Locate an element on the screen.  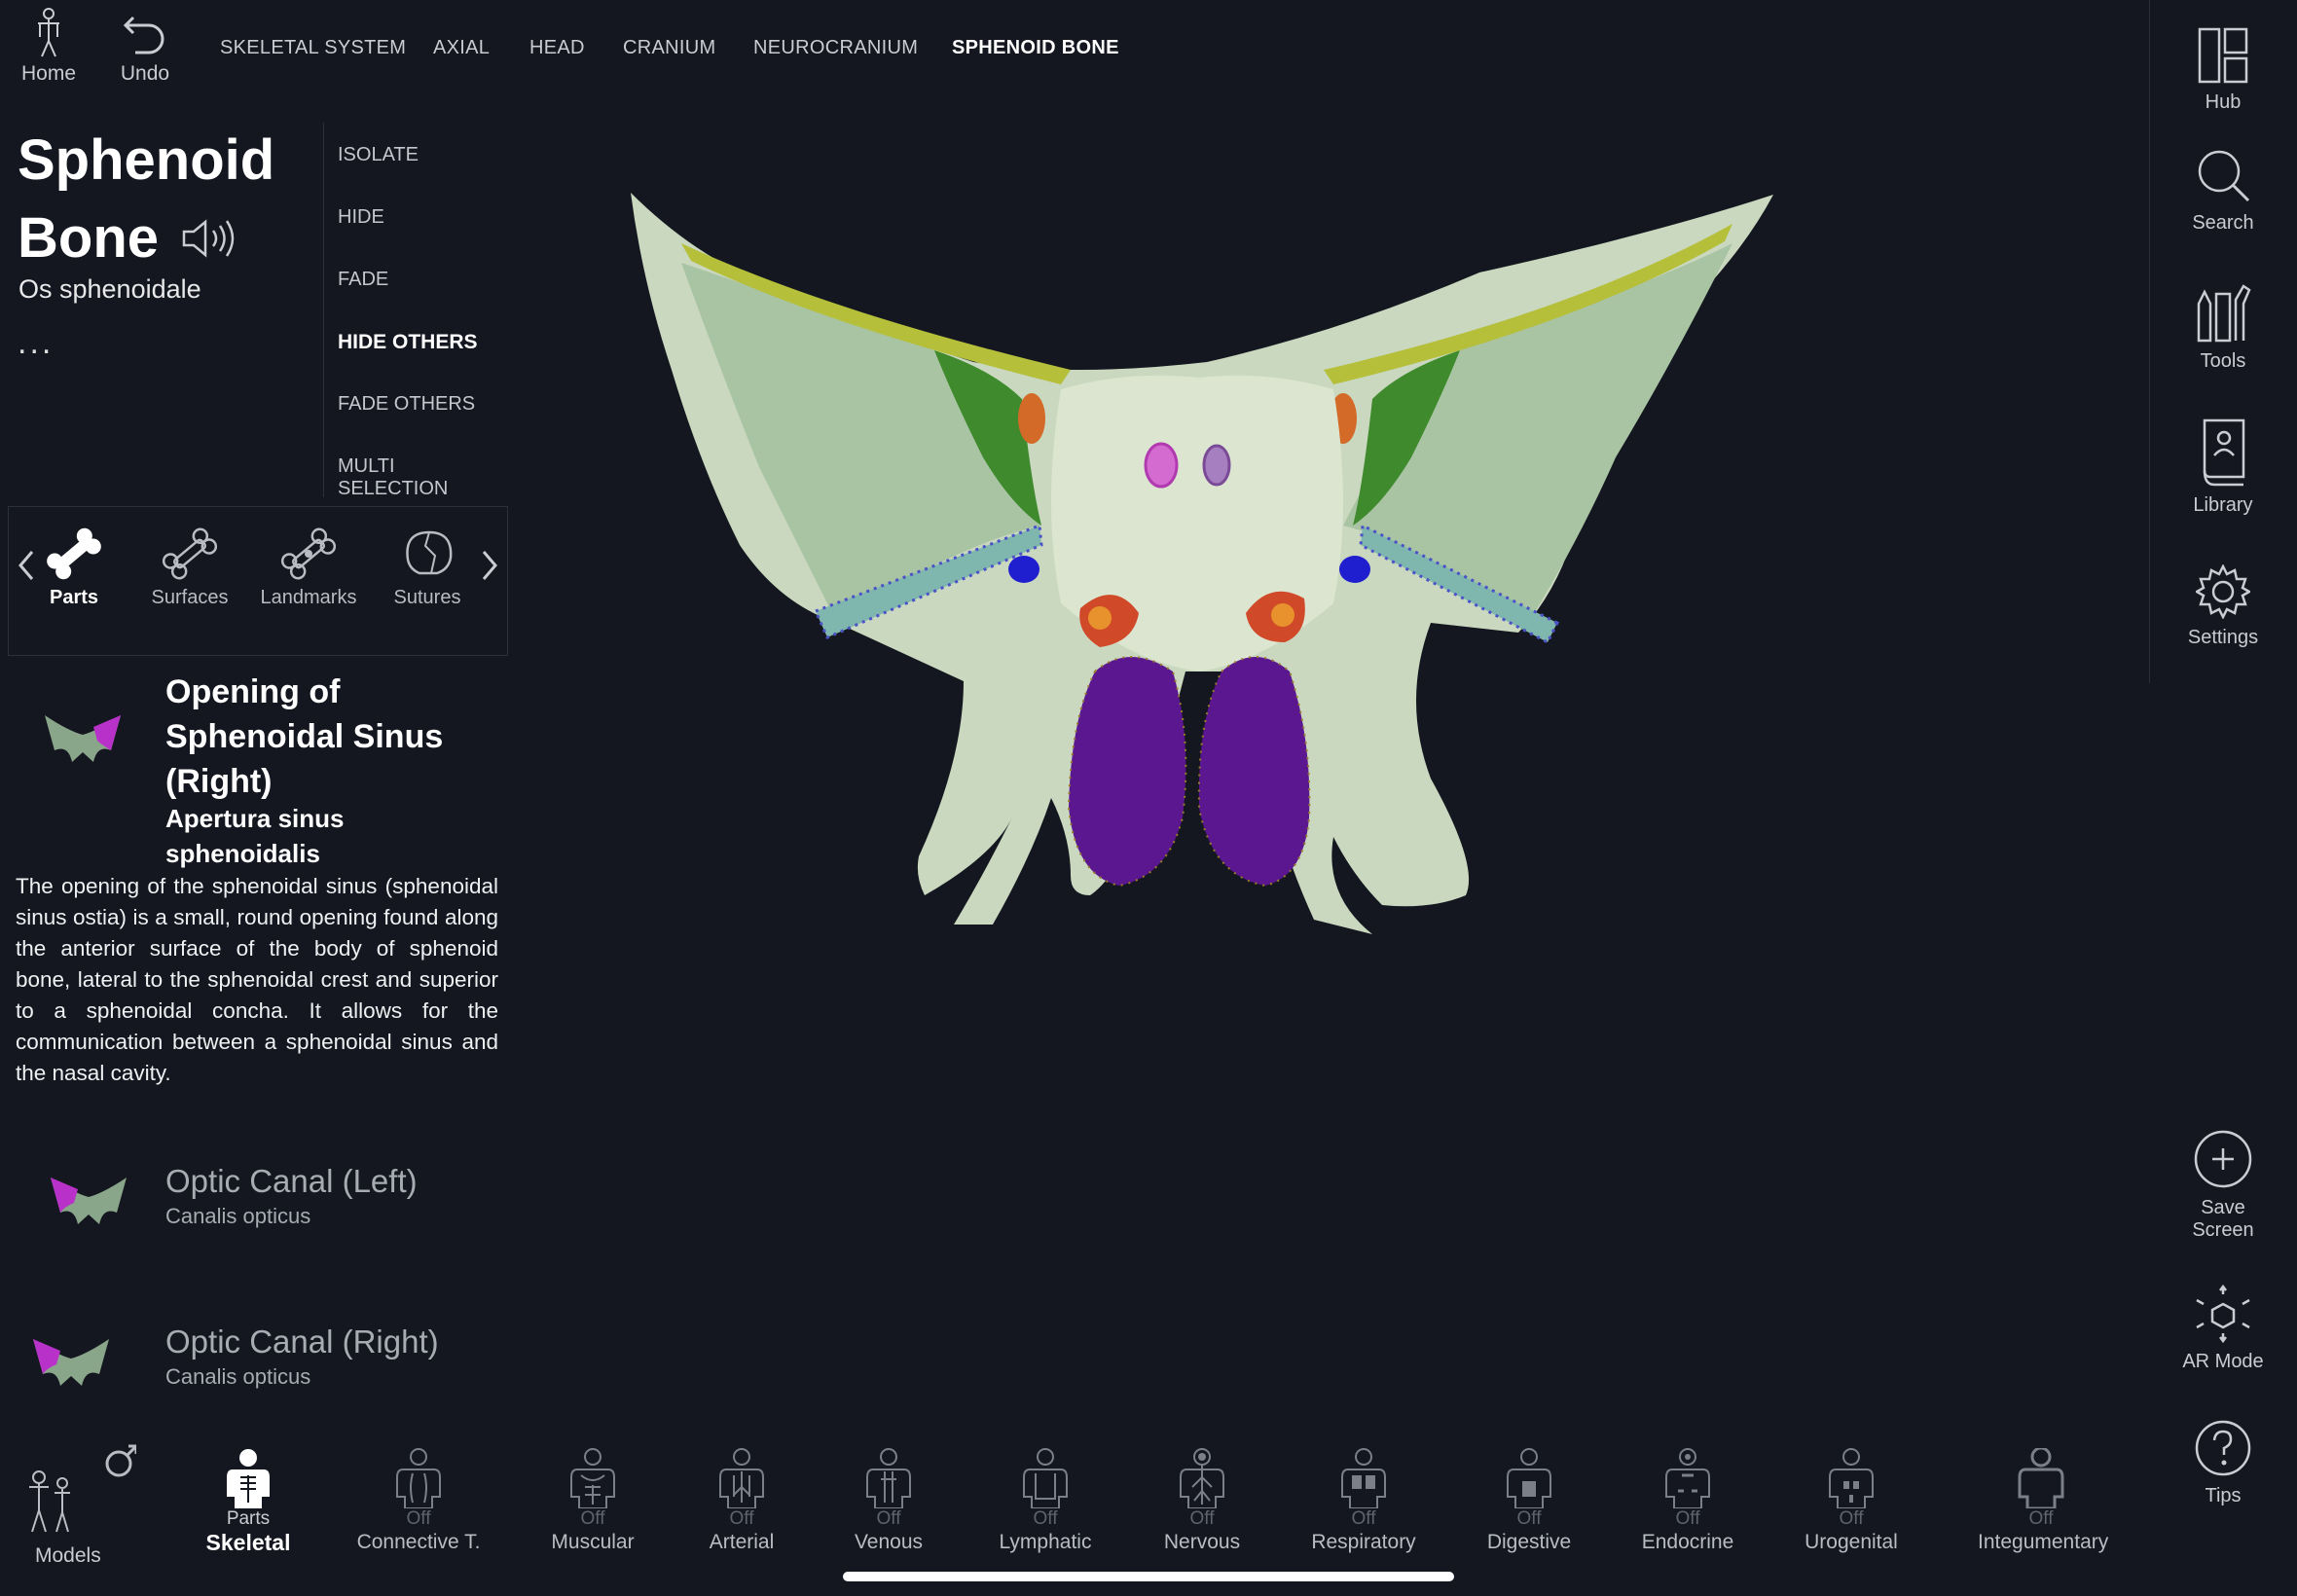
list-item: Optic Canal (Left) Canalis opticus is located at coordinates (267, 1207).